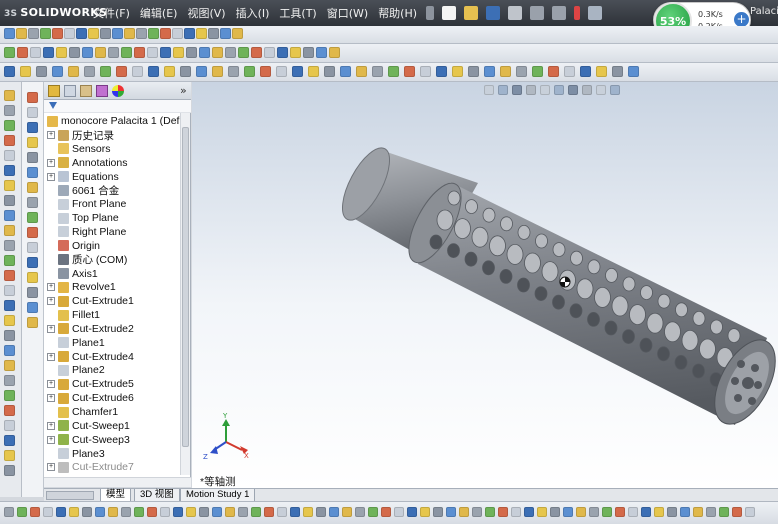  I want to click on menu-tools: 工具(T), so click(297, 13).